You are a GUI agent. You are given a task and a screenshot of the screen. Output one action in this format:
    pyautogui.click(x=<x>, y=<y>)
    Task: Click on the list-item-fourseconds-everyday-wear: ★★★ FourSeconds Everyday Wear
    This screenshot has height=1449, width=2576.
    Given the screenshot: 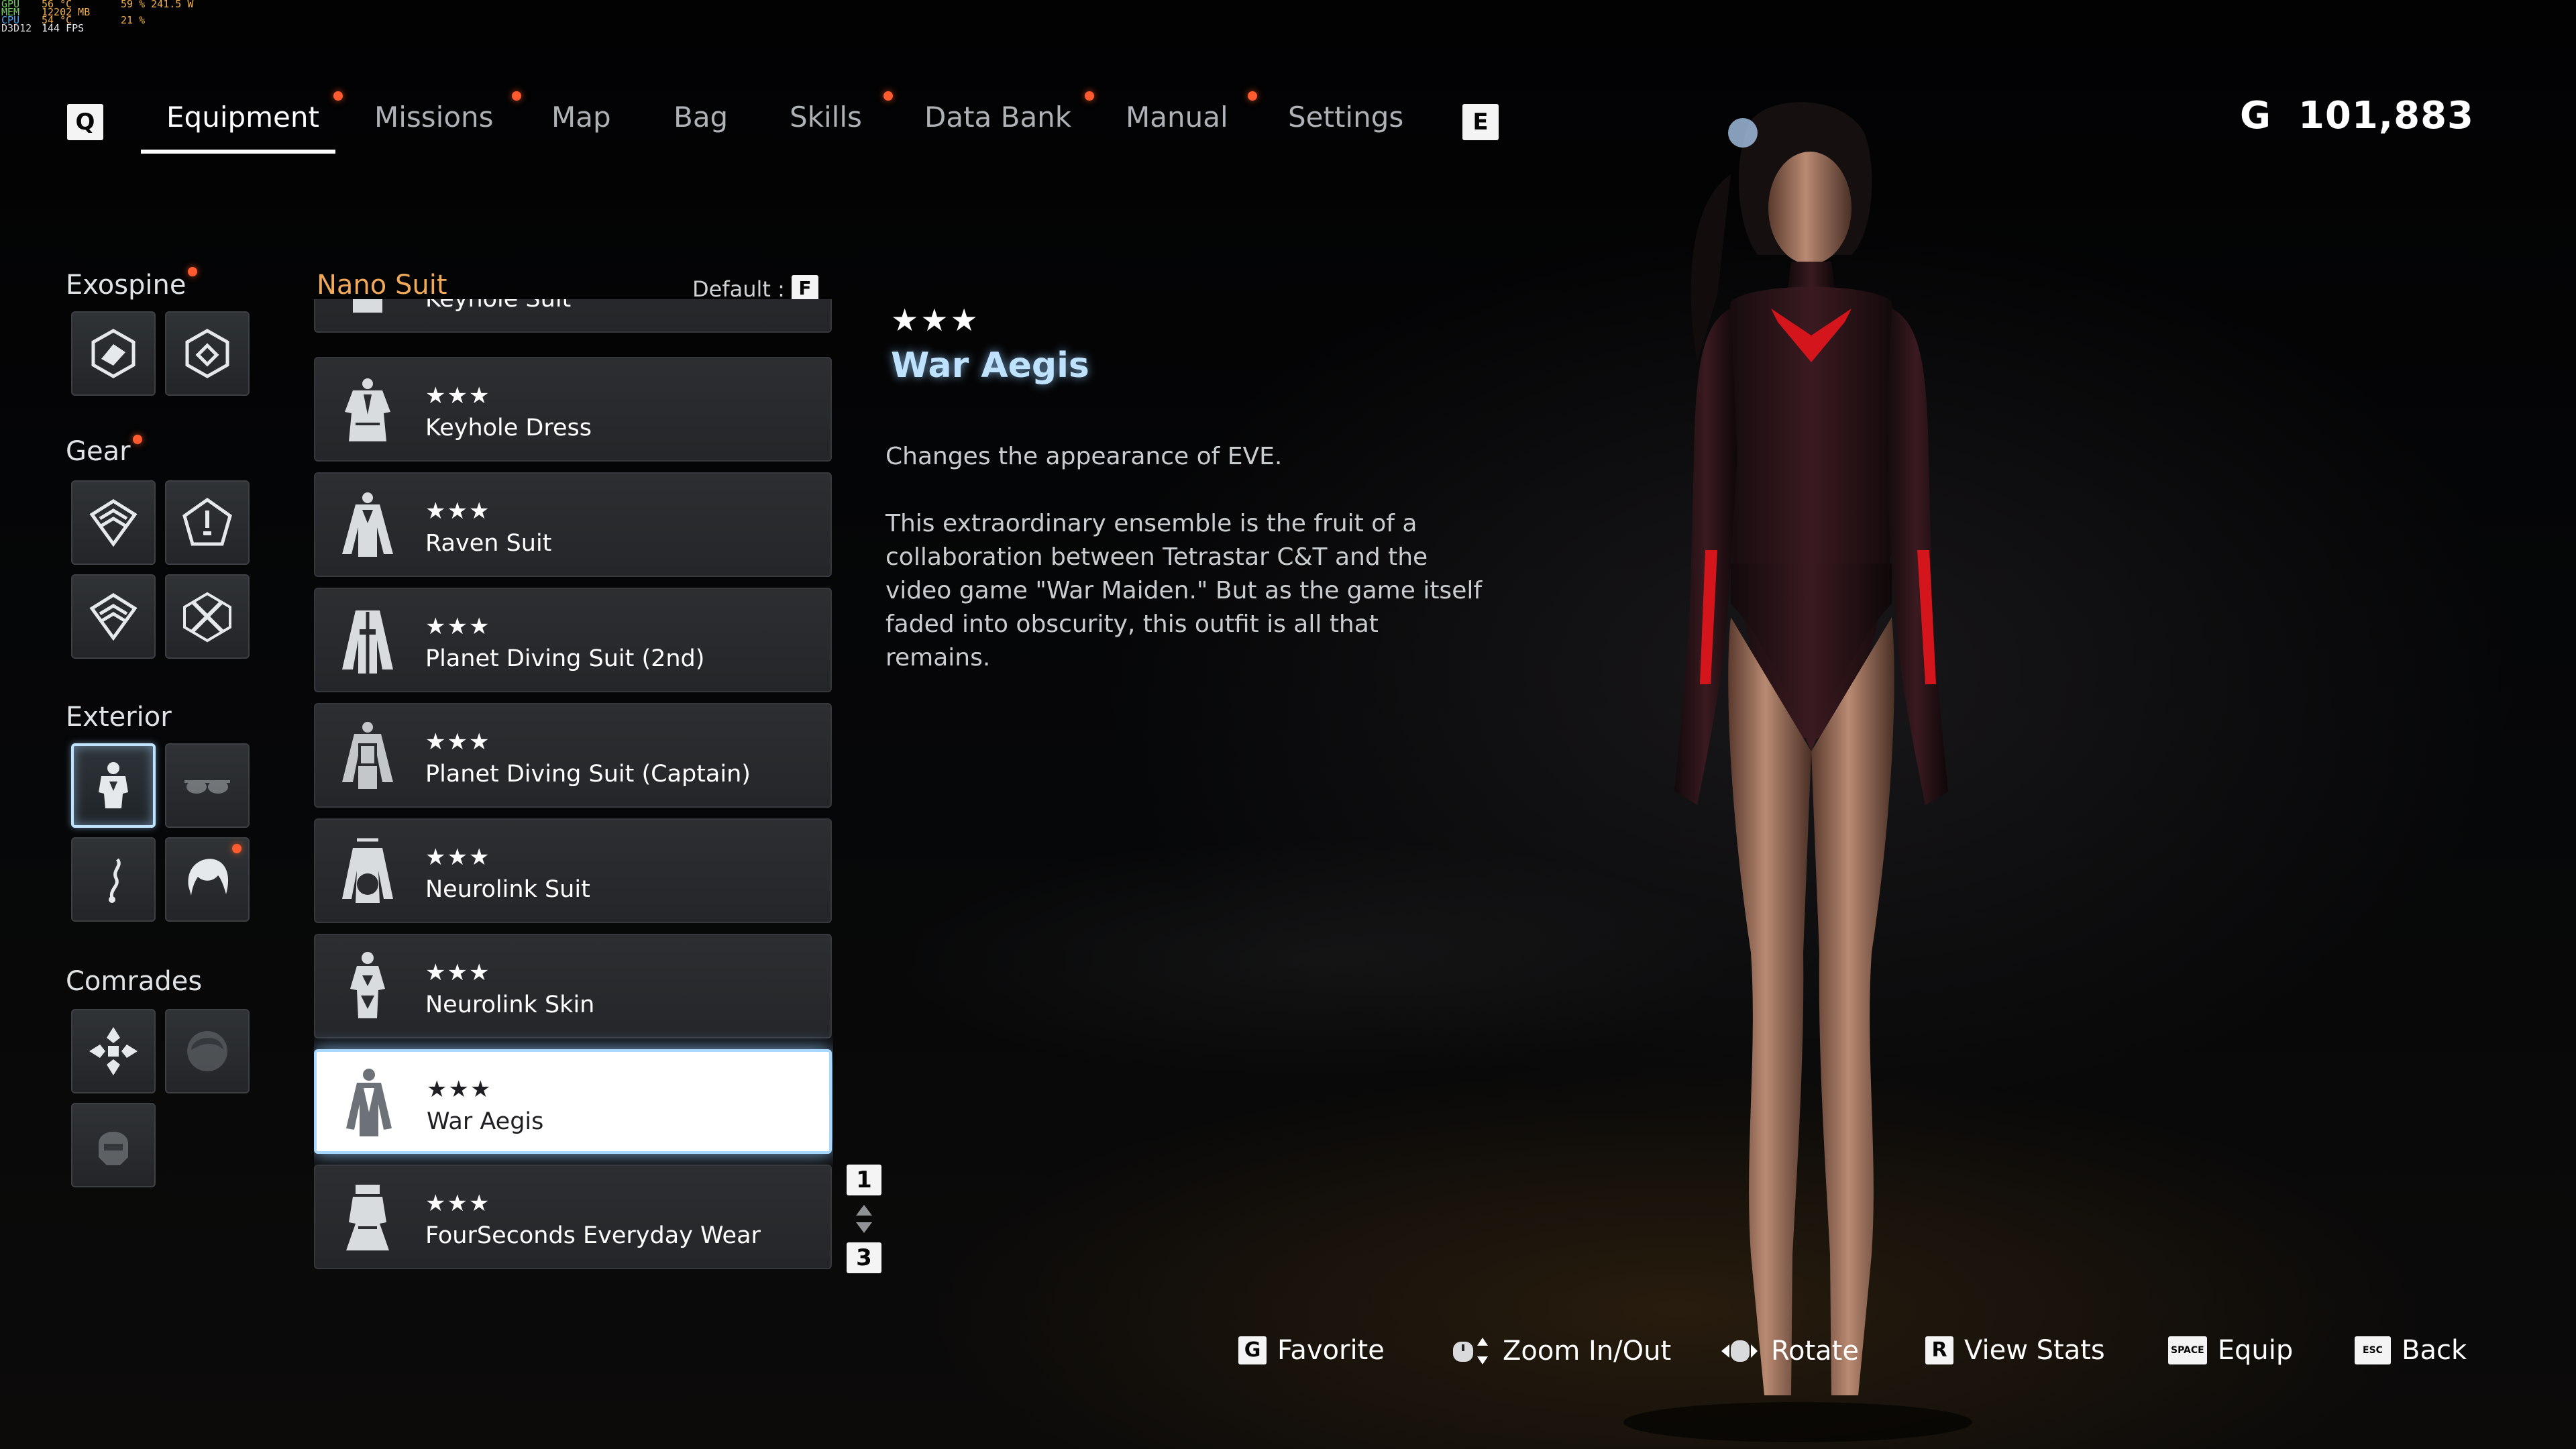 What is the action you would take?
    pyautogui.click(x=573, y=1217)
    